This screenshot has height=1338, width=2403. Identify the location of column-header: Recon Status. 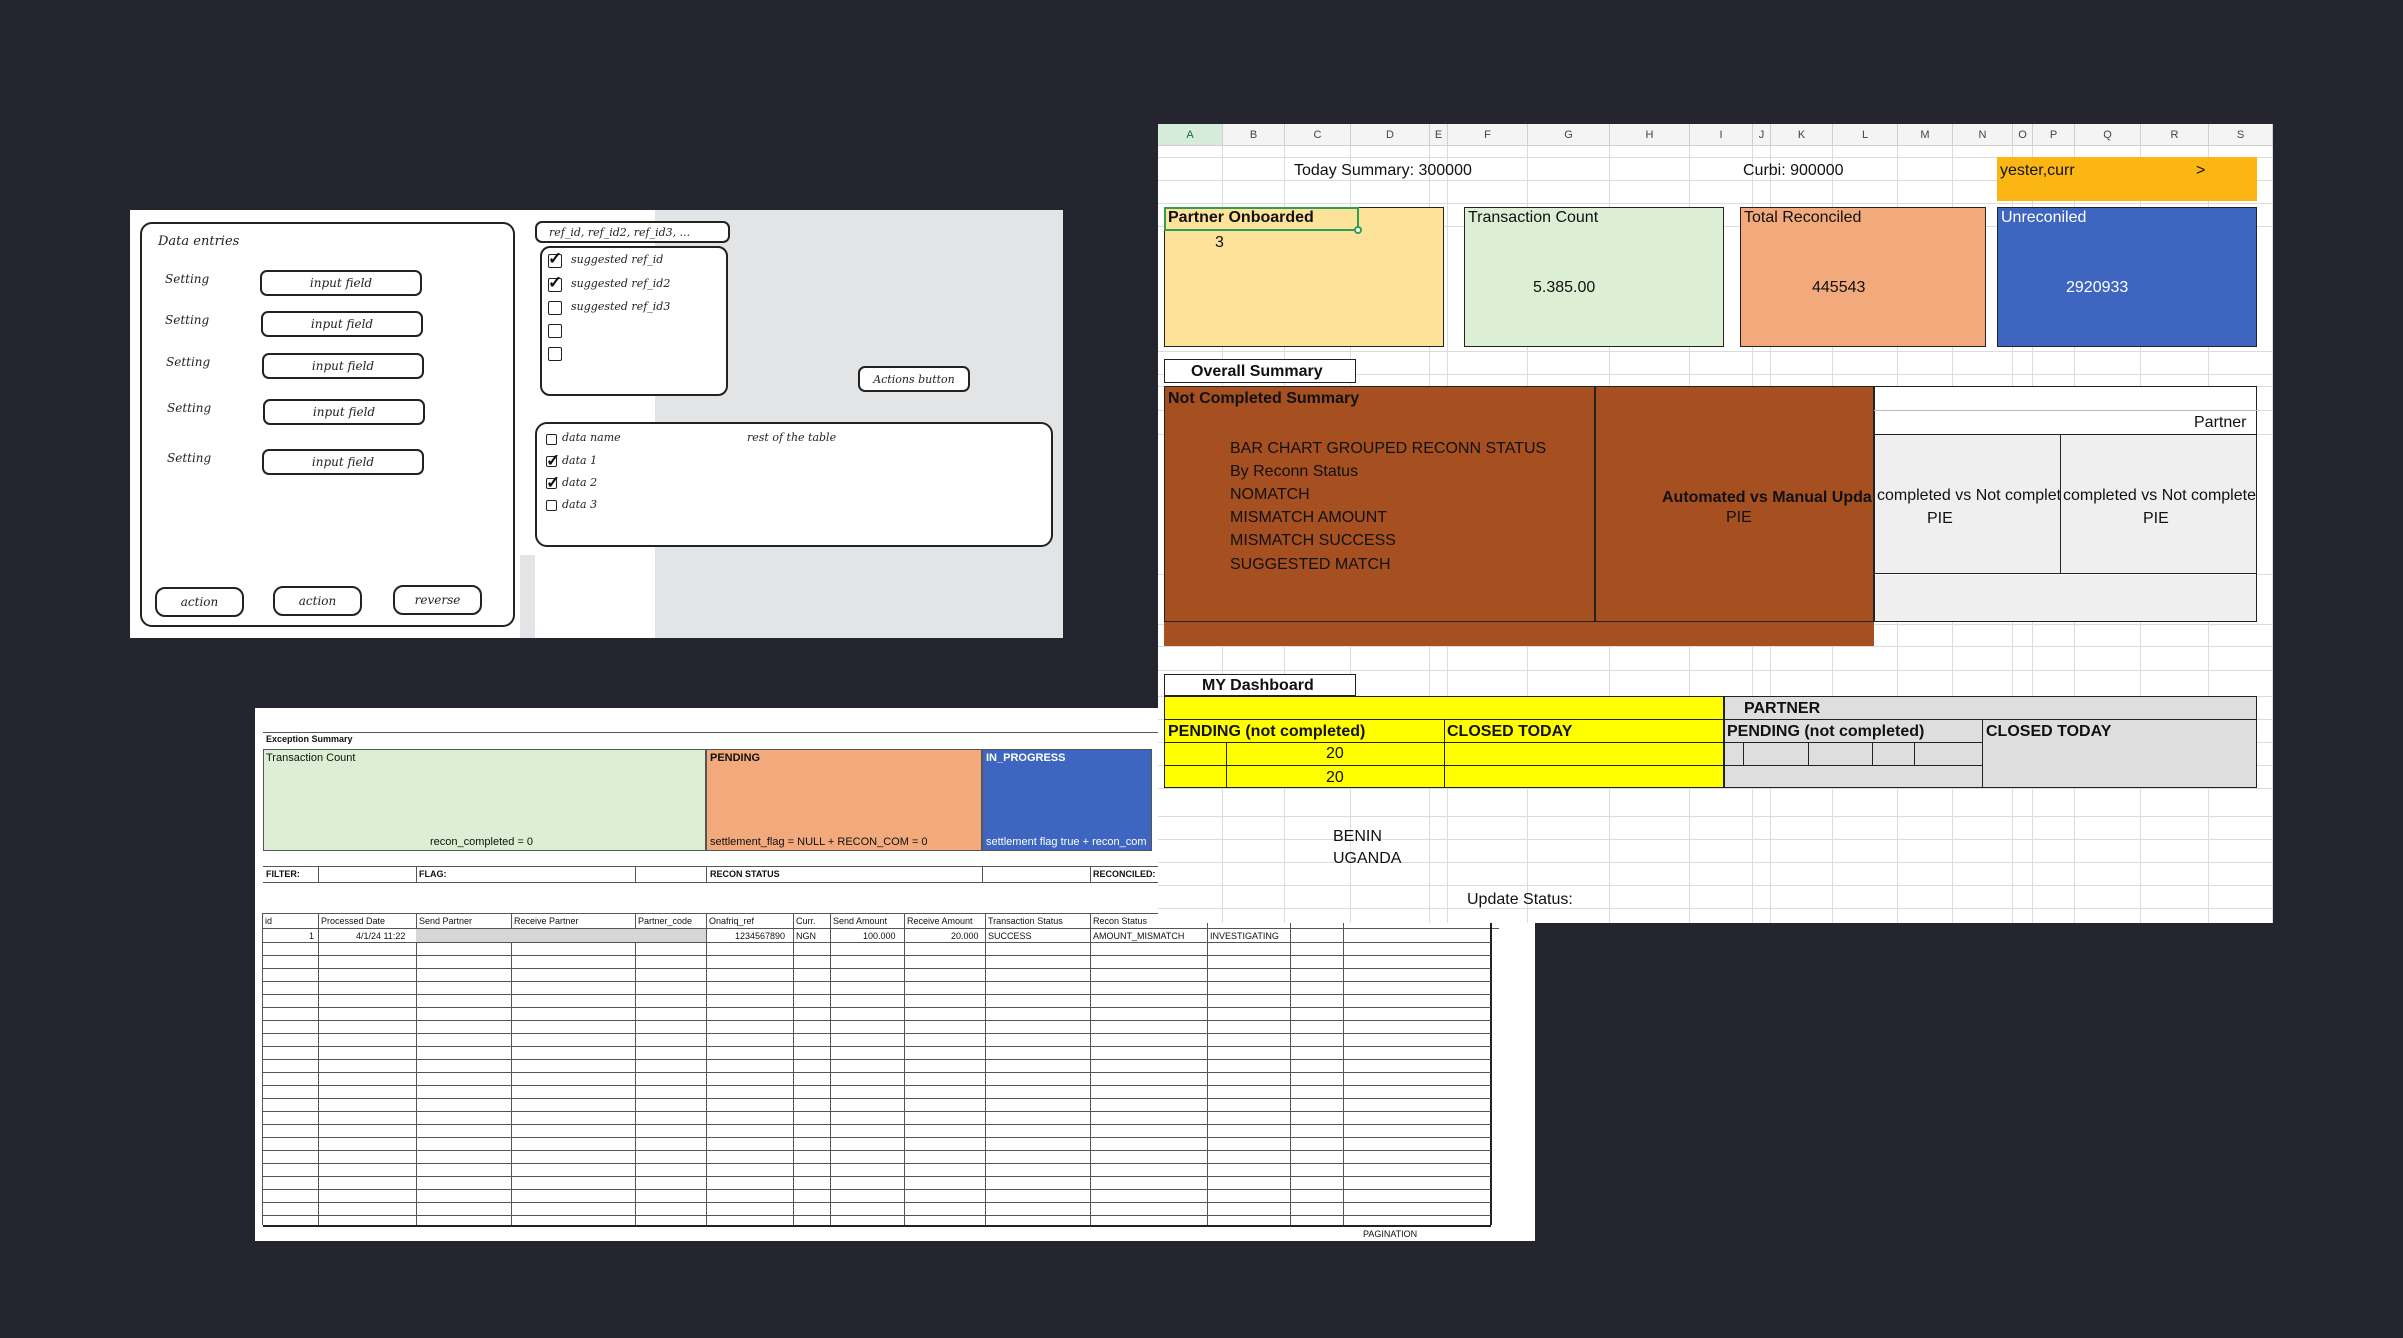
(1120, 921).